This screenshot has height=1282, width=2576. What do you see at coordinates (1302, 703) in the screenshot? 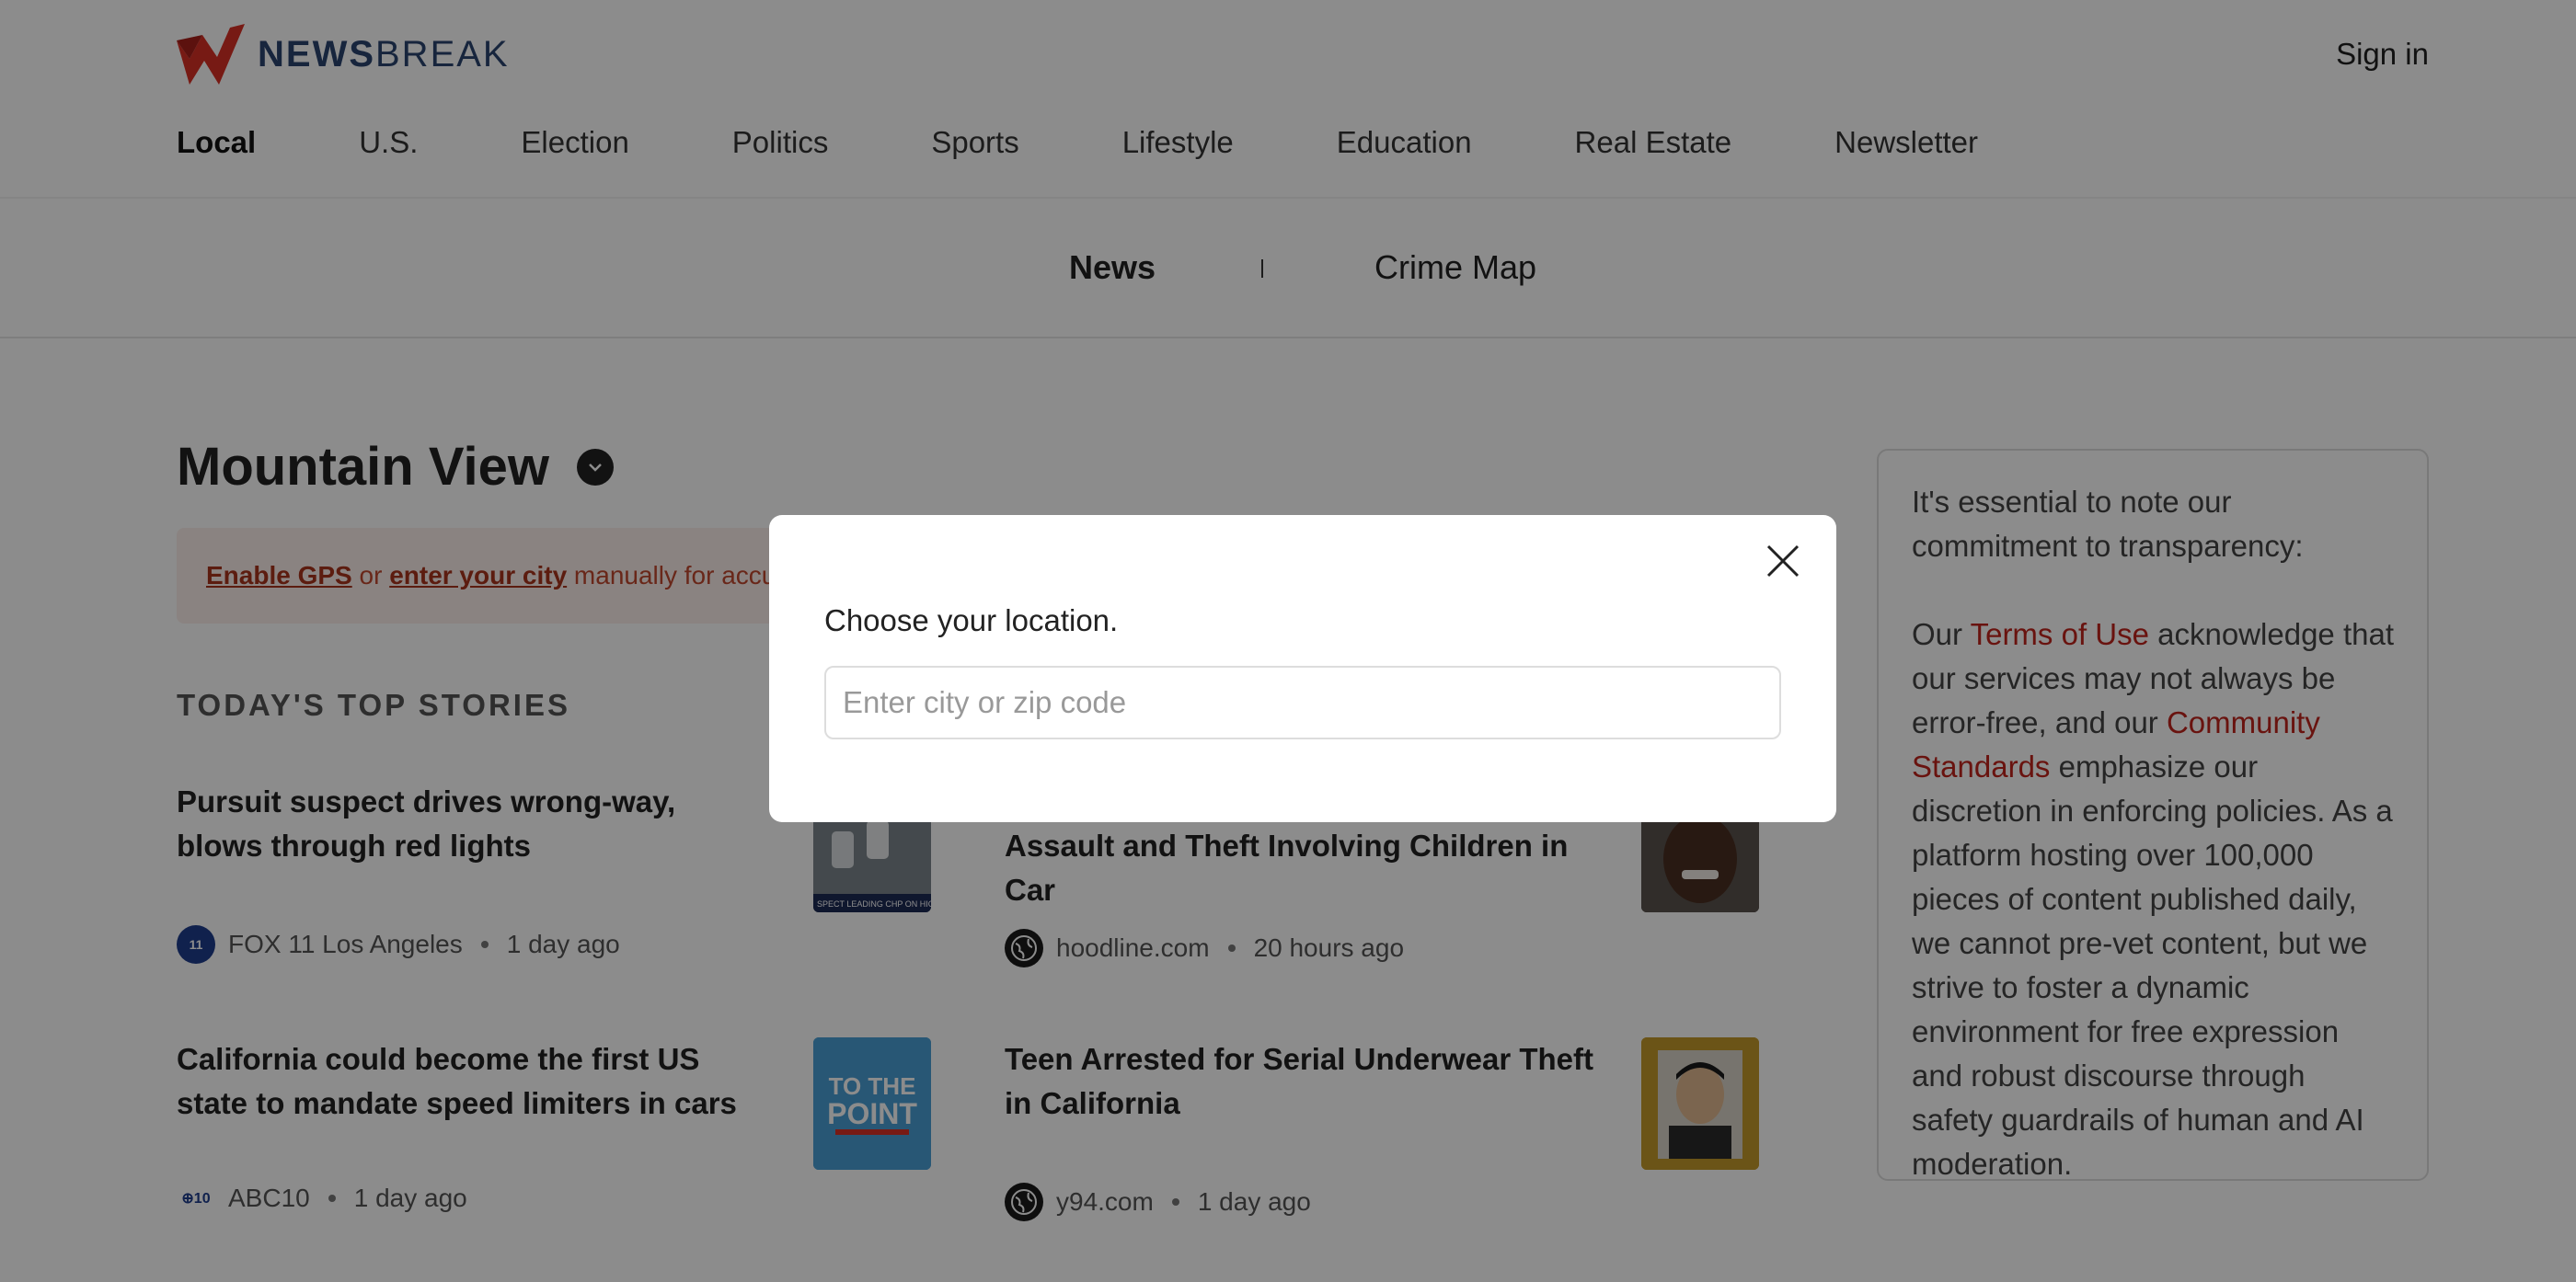
I see `city-zip-input` at bounding box center [1302, 703].